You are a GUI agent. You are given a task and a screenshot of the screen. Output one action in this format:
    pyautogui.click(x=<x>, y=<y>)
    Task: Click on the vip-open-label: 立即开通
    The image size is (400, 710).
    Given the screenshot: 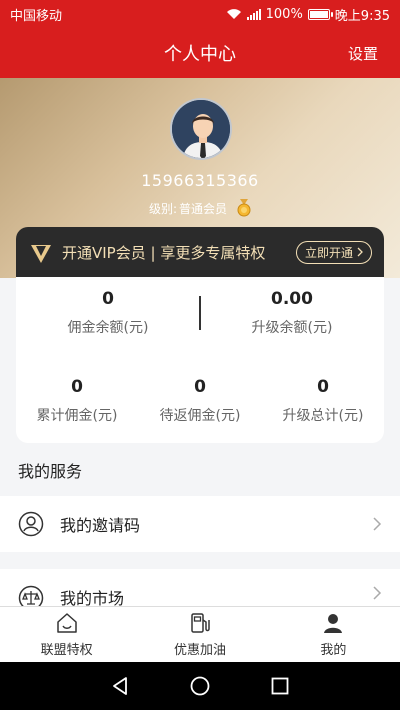 What is the action you would take?
    pyautogui.click(x=328, y=252)
    